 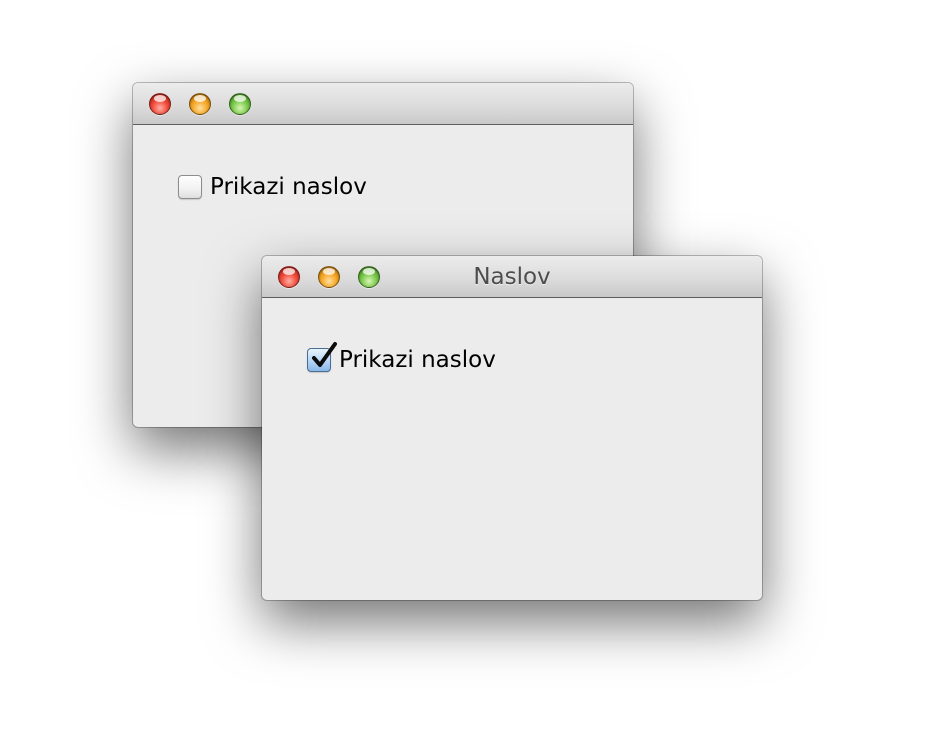 I want to click on title-bar, so click(x=383, y=104).